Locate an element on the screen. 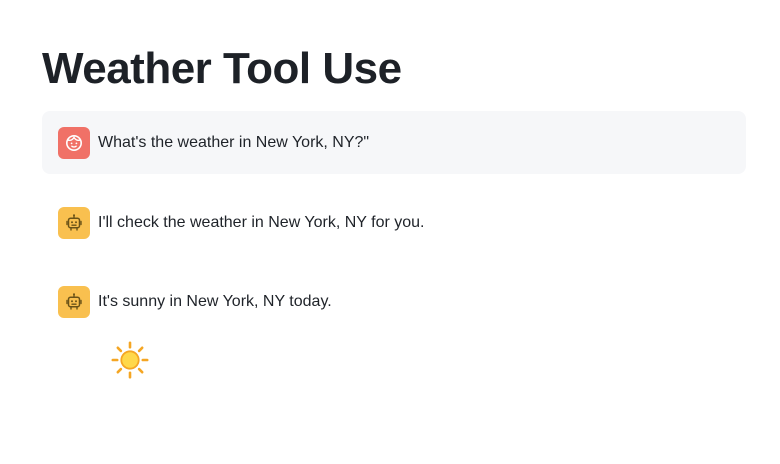 This screenshot has height=464, width=780. user-avatar is located at coordinates (74, 142).